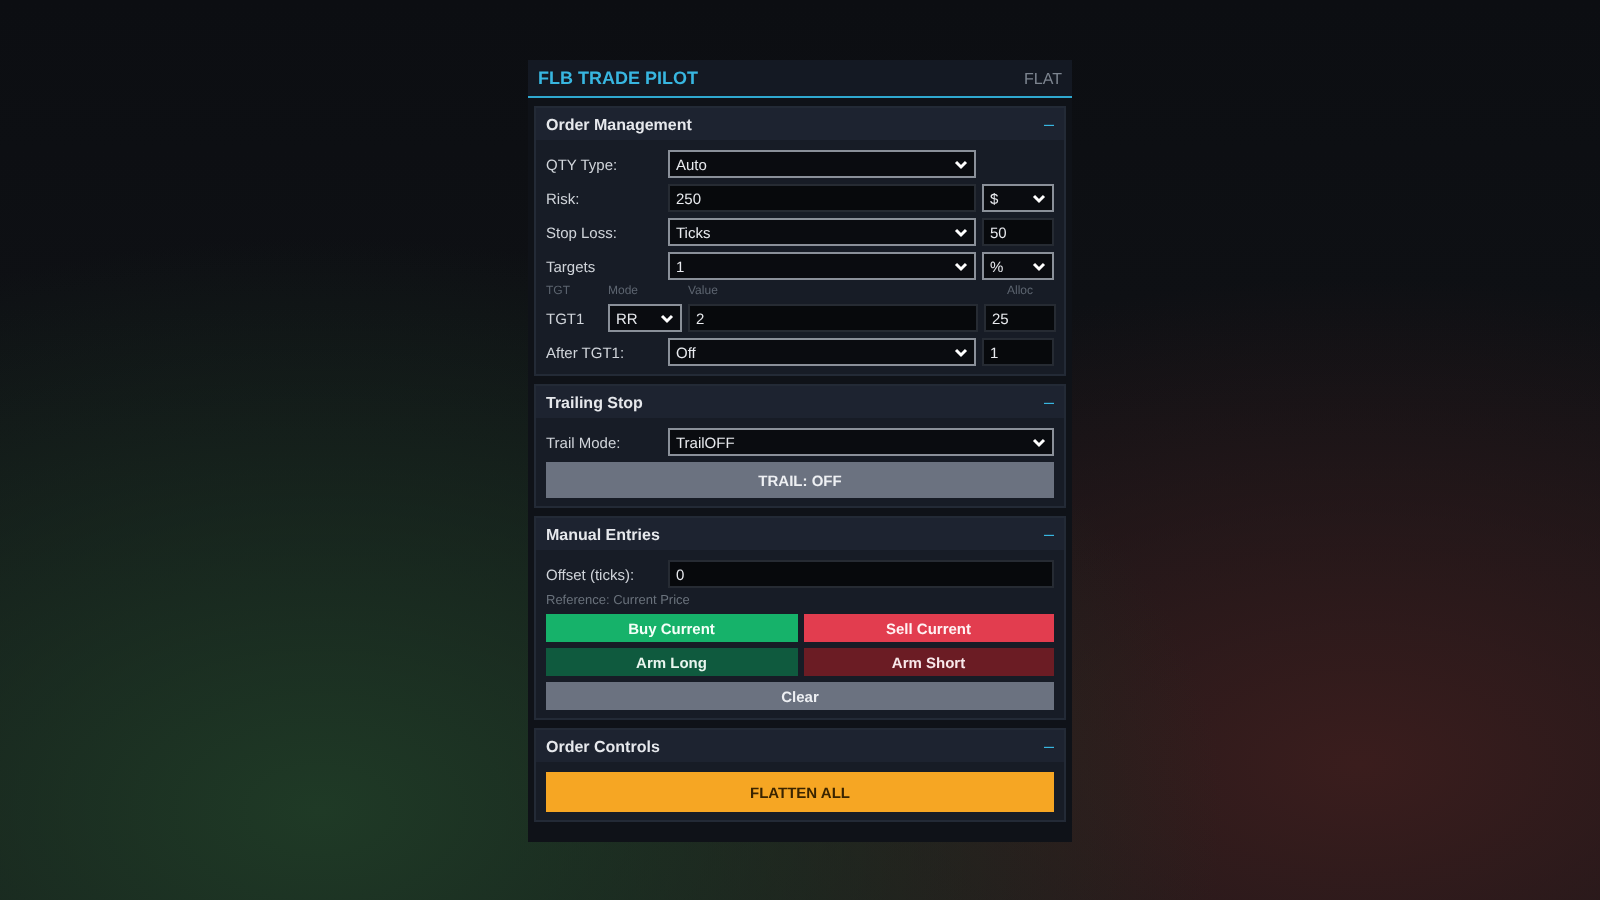  Describe the element at coordinates (603, 534) in the screenshot. I see `section-title: Manual Entries` at that location.